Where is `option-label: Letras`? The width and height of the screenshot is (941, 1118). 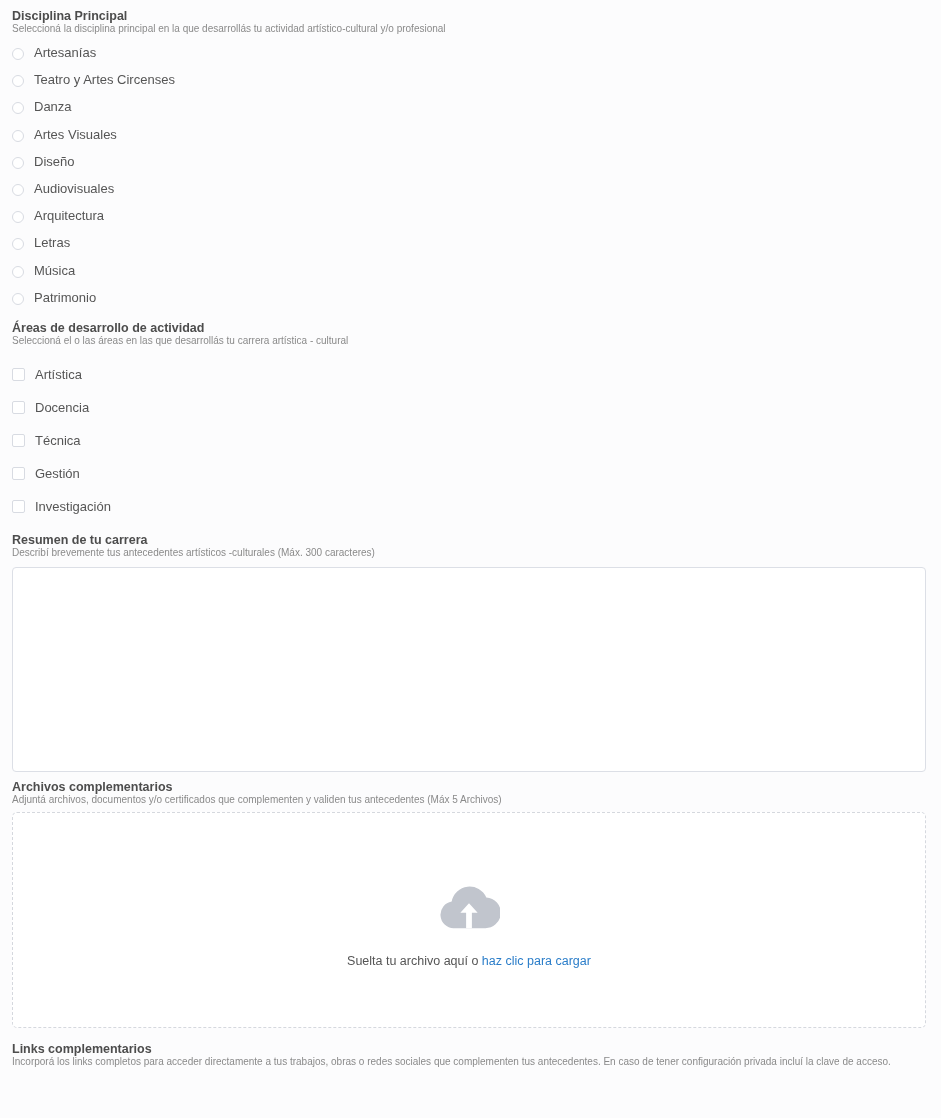 option-label: Letras is located at coordinates (52, 243).